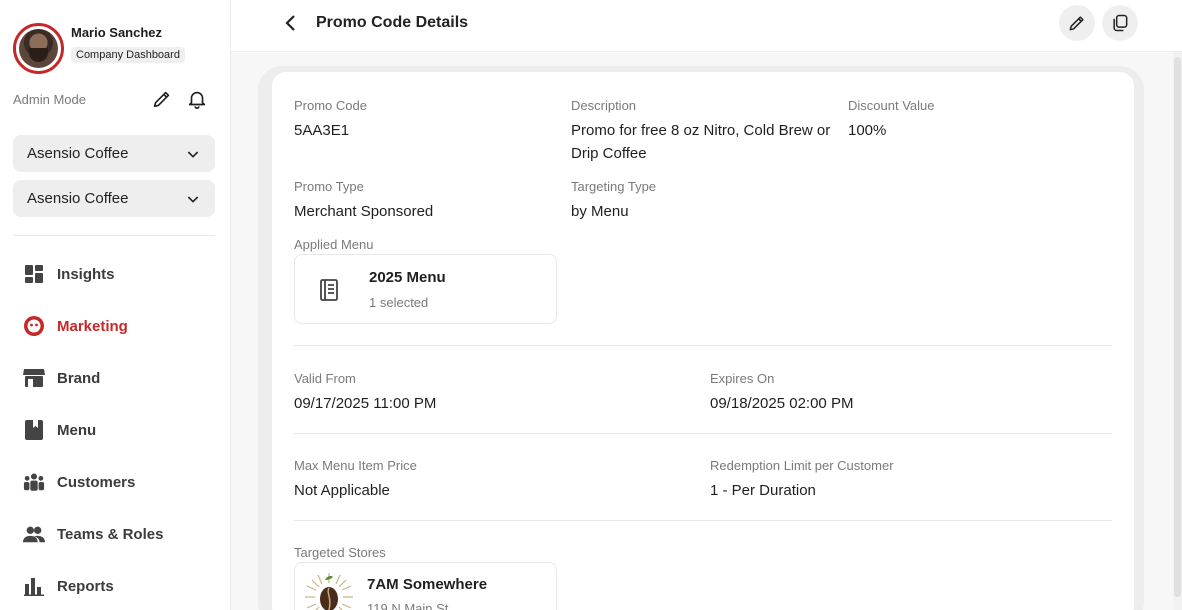 Image resolution: width=1182 pixels, height=610 pixels. Describe the element at coordinates (392, 22) in the screenshot. I see `page-title: Promo Code Details` at that location.